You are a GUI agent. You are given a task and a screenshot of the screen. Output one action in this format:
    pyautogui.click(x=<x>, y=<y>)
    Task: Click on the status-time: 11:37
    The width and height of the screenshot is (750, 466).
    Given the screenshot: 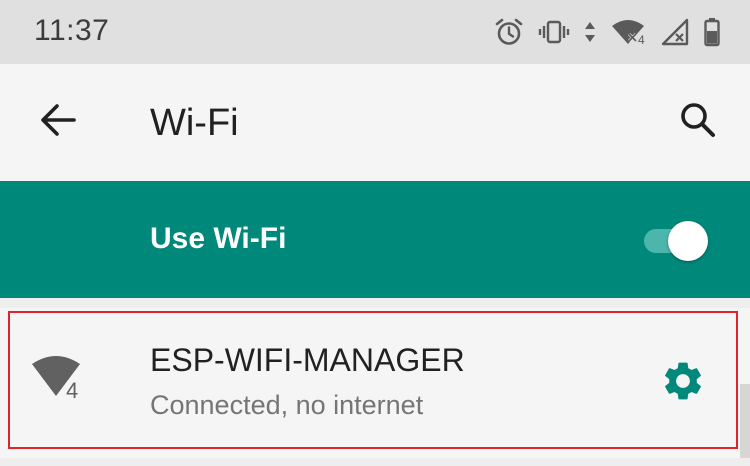 What is the action you would take?
    pyautogui.click(x=72, y=30)
    